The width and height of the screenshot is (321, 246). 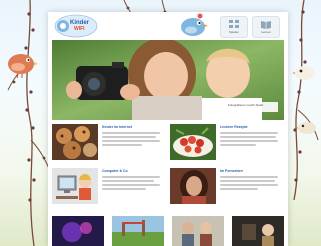 I want to click on nav-label: Lernen, so click(x=266, y=32).